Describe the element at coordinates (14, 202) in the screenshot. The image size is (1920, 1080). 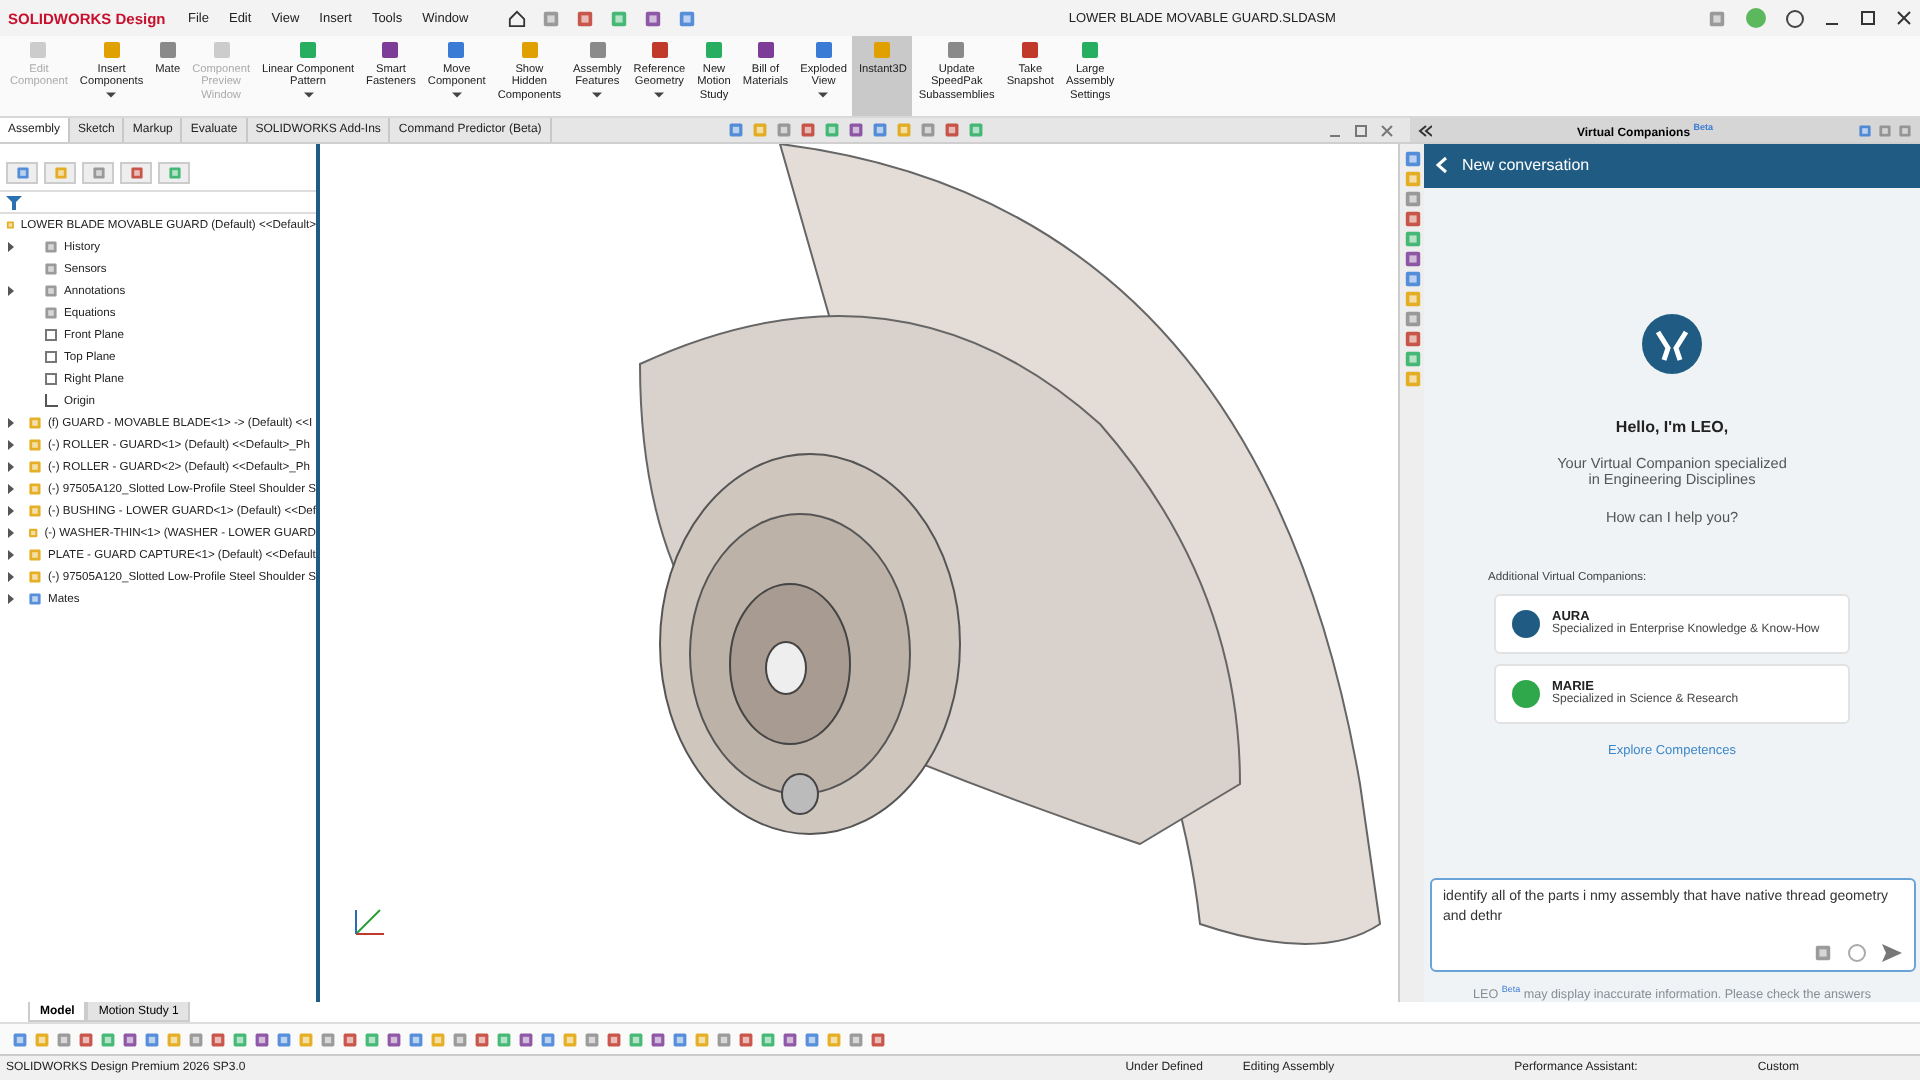
I see `filter-icon` at that location.